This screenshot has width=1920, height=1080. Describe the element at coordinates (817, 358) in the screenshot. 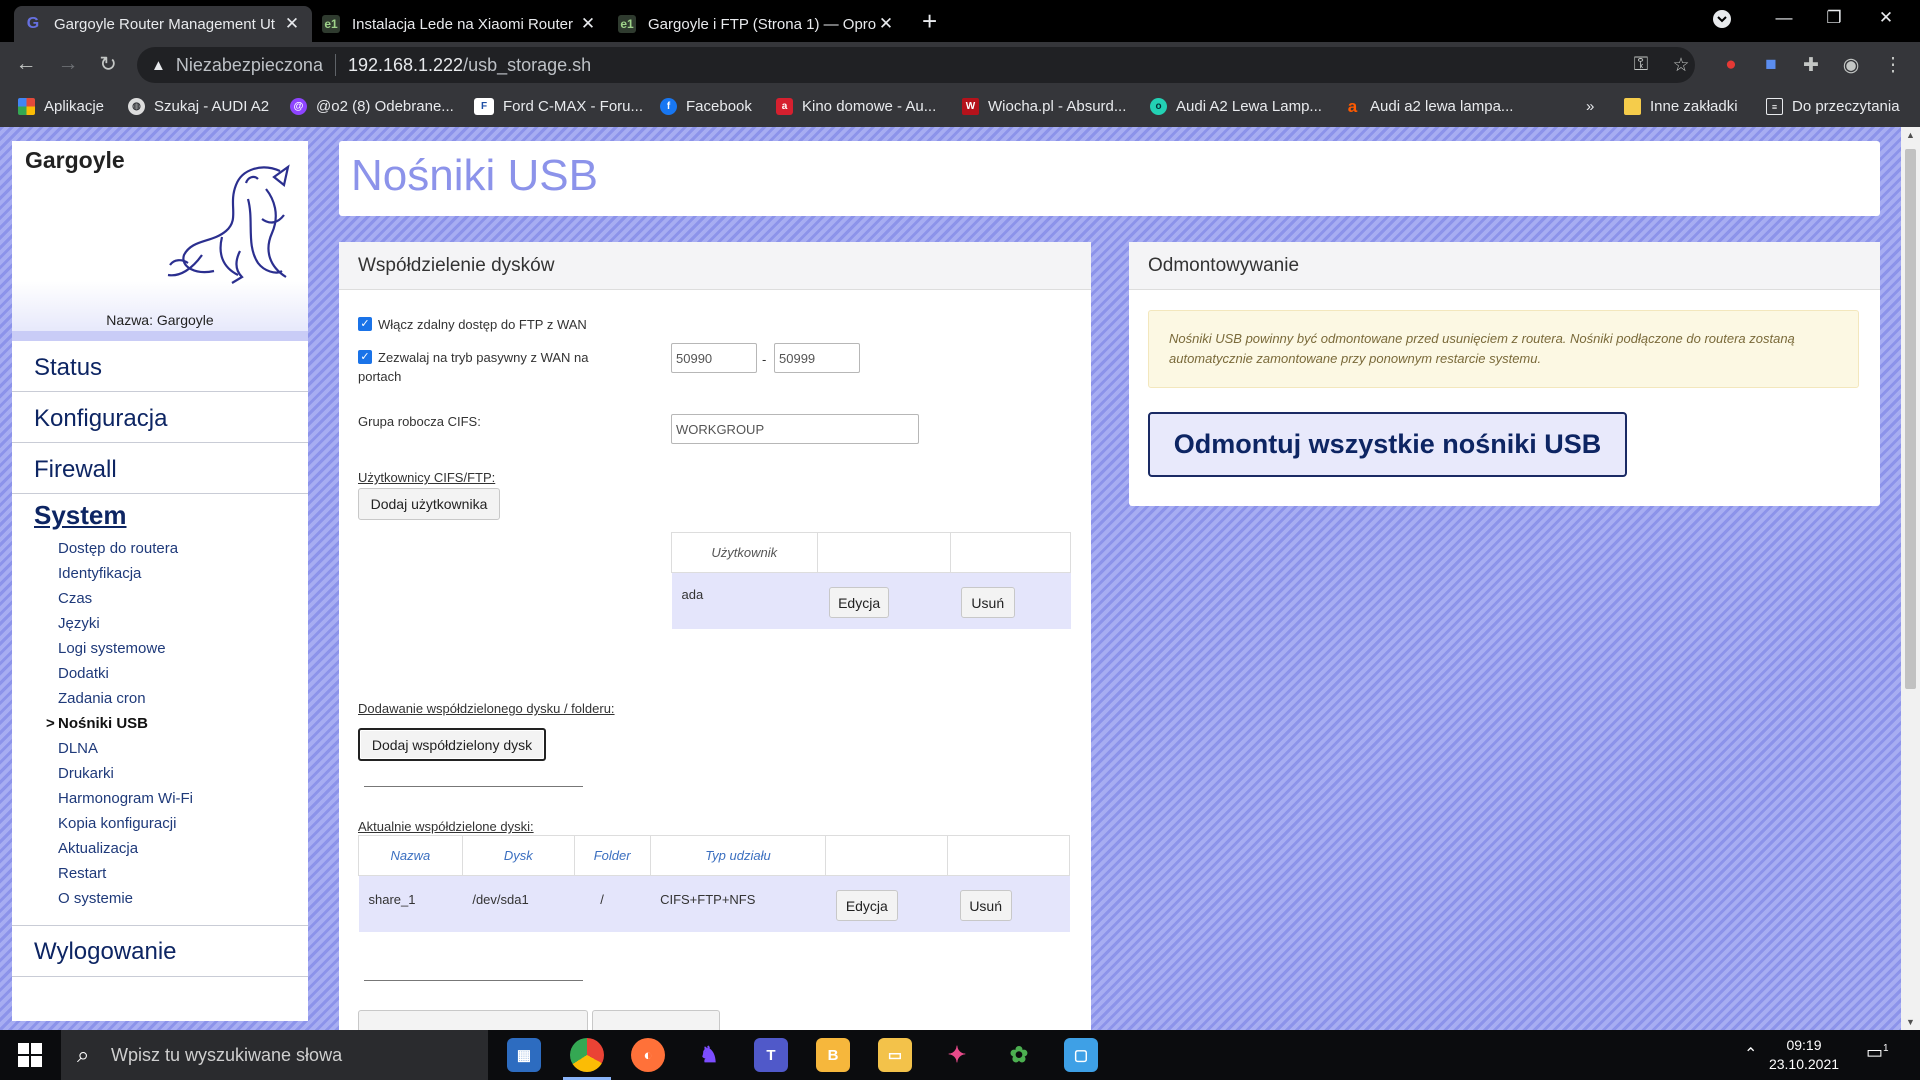

I see `port-to-input: 50999` at that location.